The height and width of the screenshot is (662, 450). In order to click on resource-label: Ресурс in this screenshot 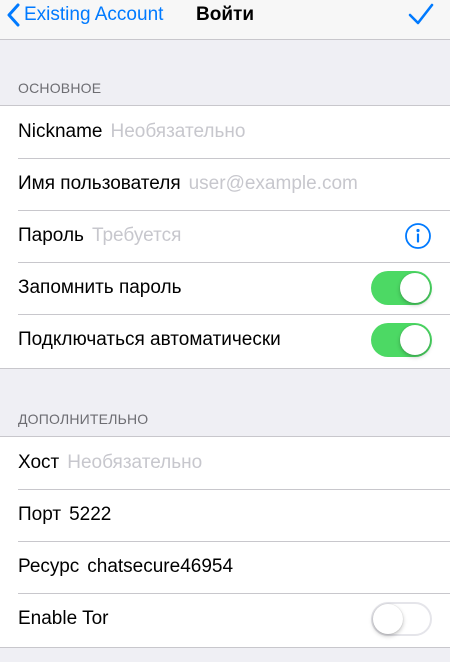, I will do `click(49, 566)`.